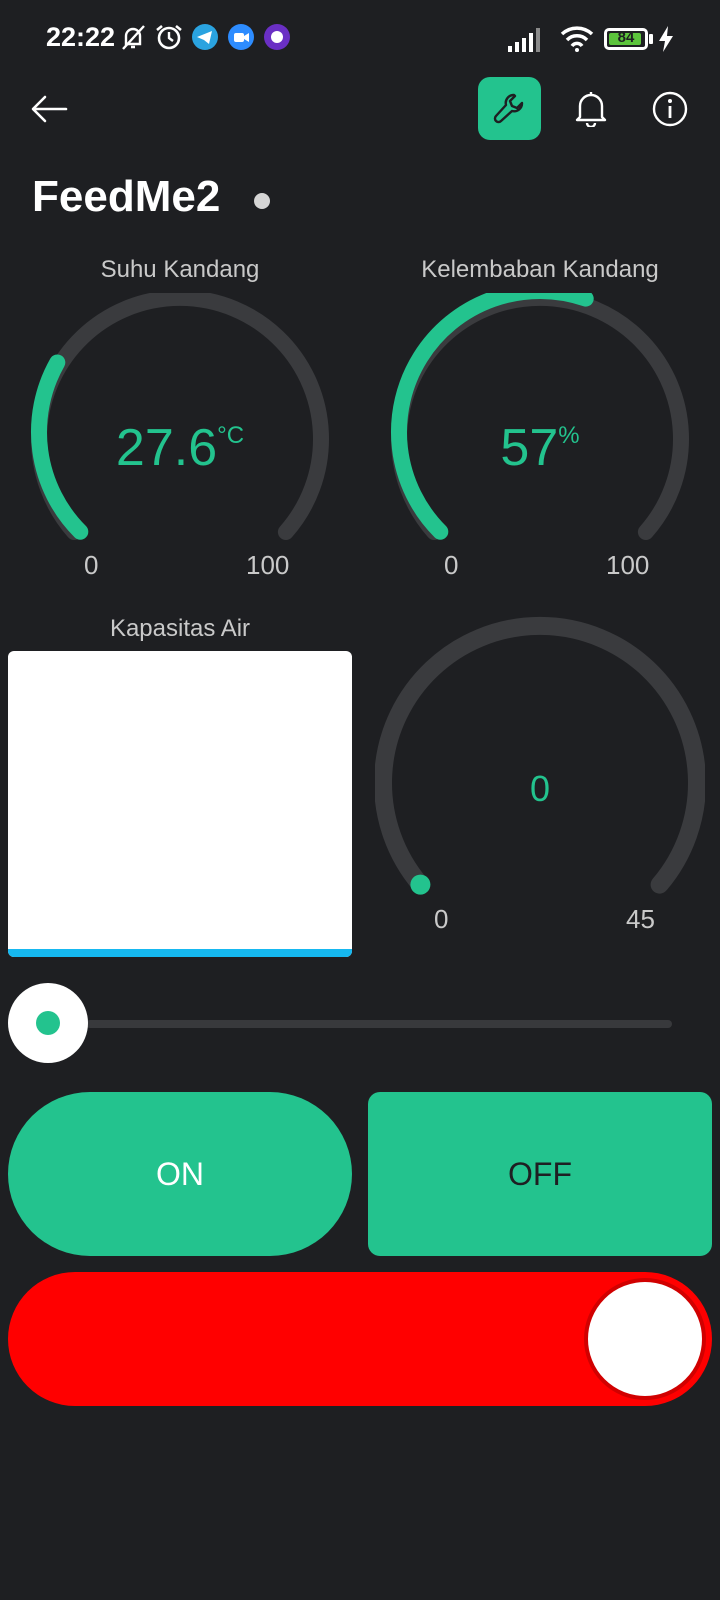  What do you see at coordinates (180, 269) in the screenshot?
I see `gauge-title-temperature: Suhu Kandang` at bounding box center [180, 269].